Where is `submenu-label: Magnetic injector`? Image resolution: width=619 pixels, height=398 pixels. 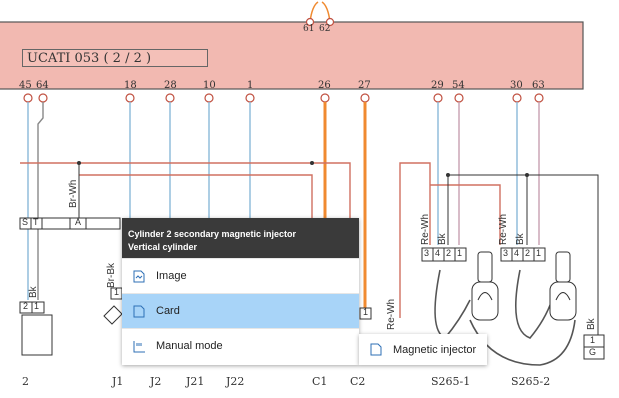 submenu-label: Magnetic injector is located at coordinates (435, 349).